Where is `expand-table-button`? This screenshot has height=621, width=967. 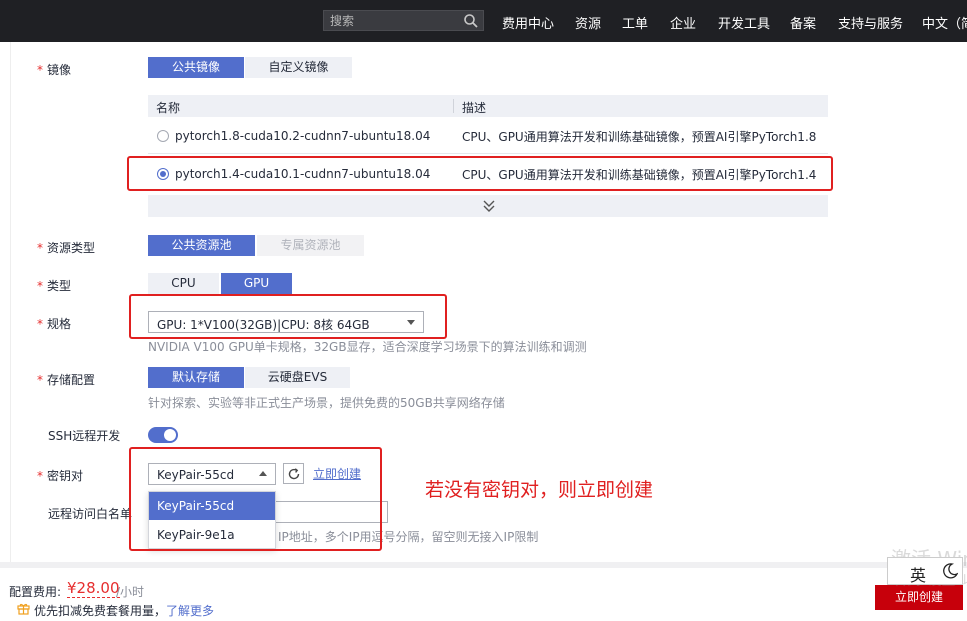 expand-table-button is located at coordinates (488, 206).